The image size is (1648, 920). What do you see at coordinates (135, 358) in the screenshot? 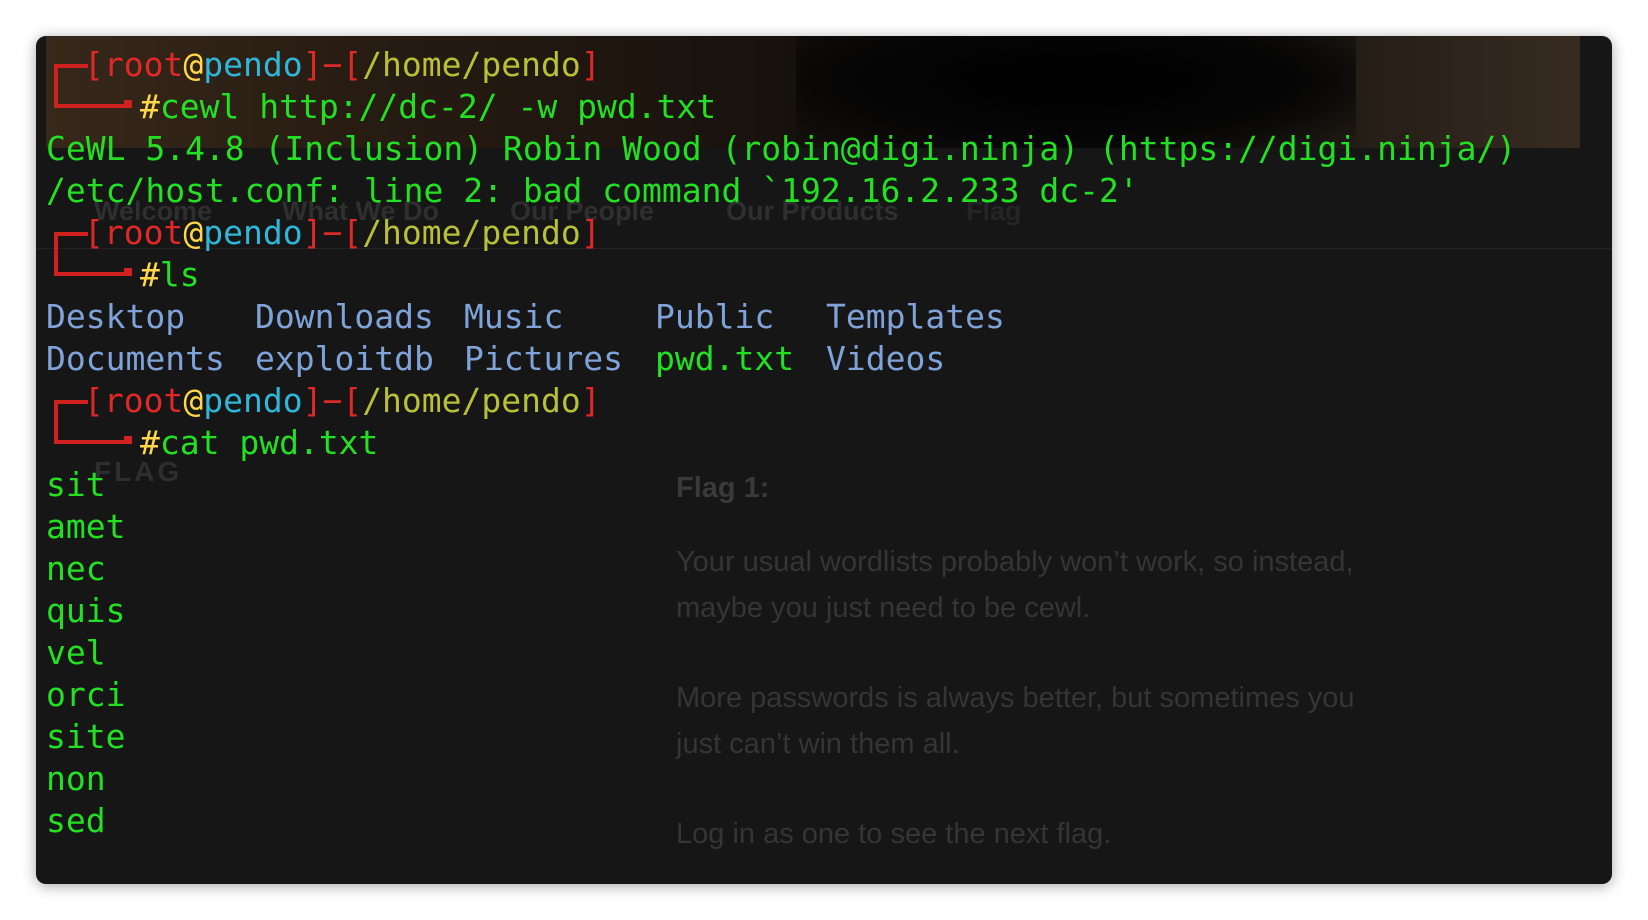
I see `ls-entry-directory: Documents` at bounding box center [135, 358].